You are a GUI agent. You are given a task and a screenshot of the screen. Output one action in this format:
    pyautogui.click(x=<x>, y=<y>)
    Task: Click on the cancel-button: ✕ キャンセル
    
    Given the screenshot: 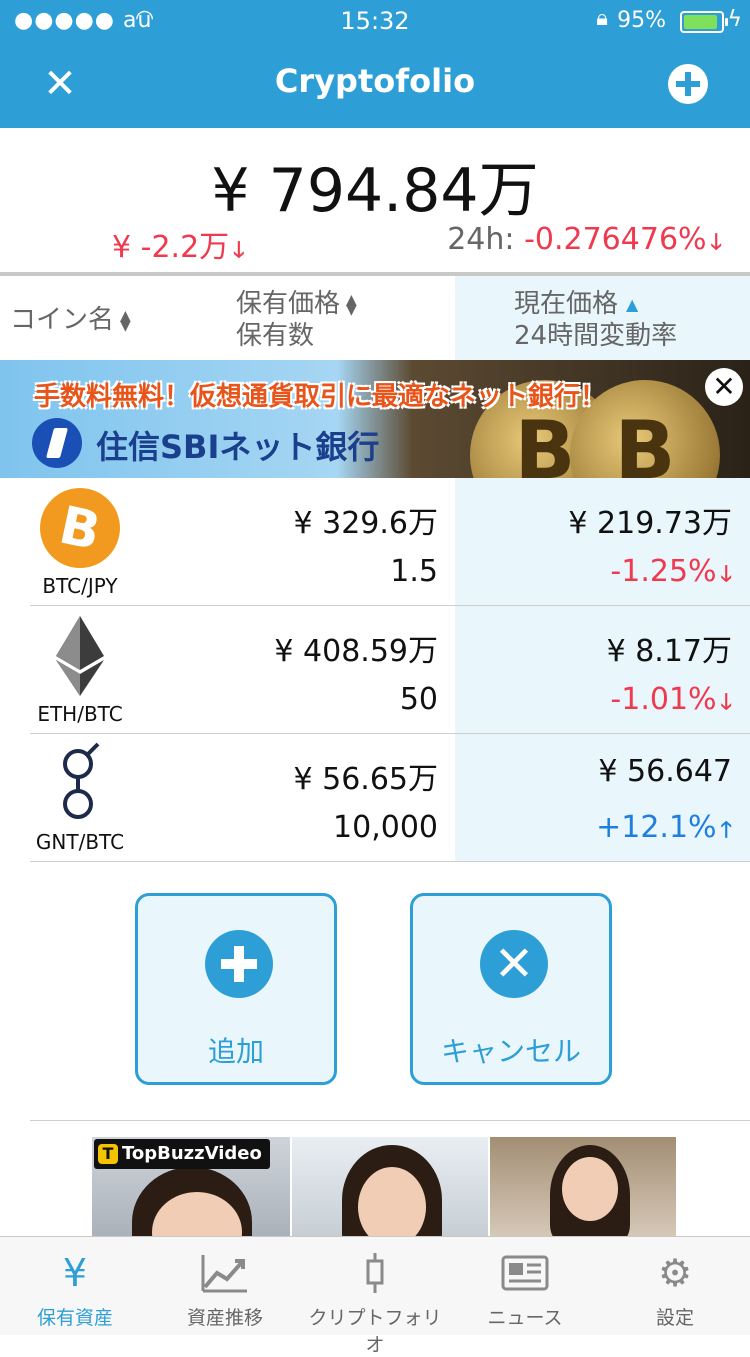 What is the action you would take?
    pyautogui.click(x=511, y=989)
    